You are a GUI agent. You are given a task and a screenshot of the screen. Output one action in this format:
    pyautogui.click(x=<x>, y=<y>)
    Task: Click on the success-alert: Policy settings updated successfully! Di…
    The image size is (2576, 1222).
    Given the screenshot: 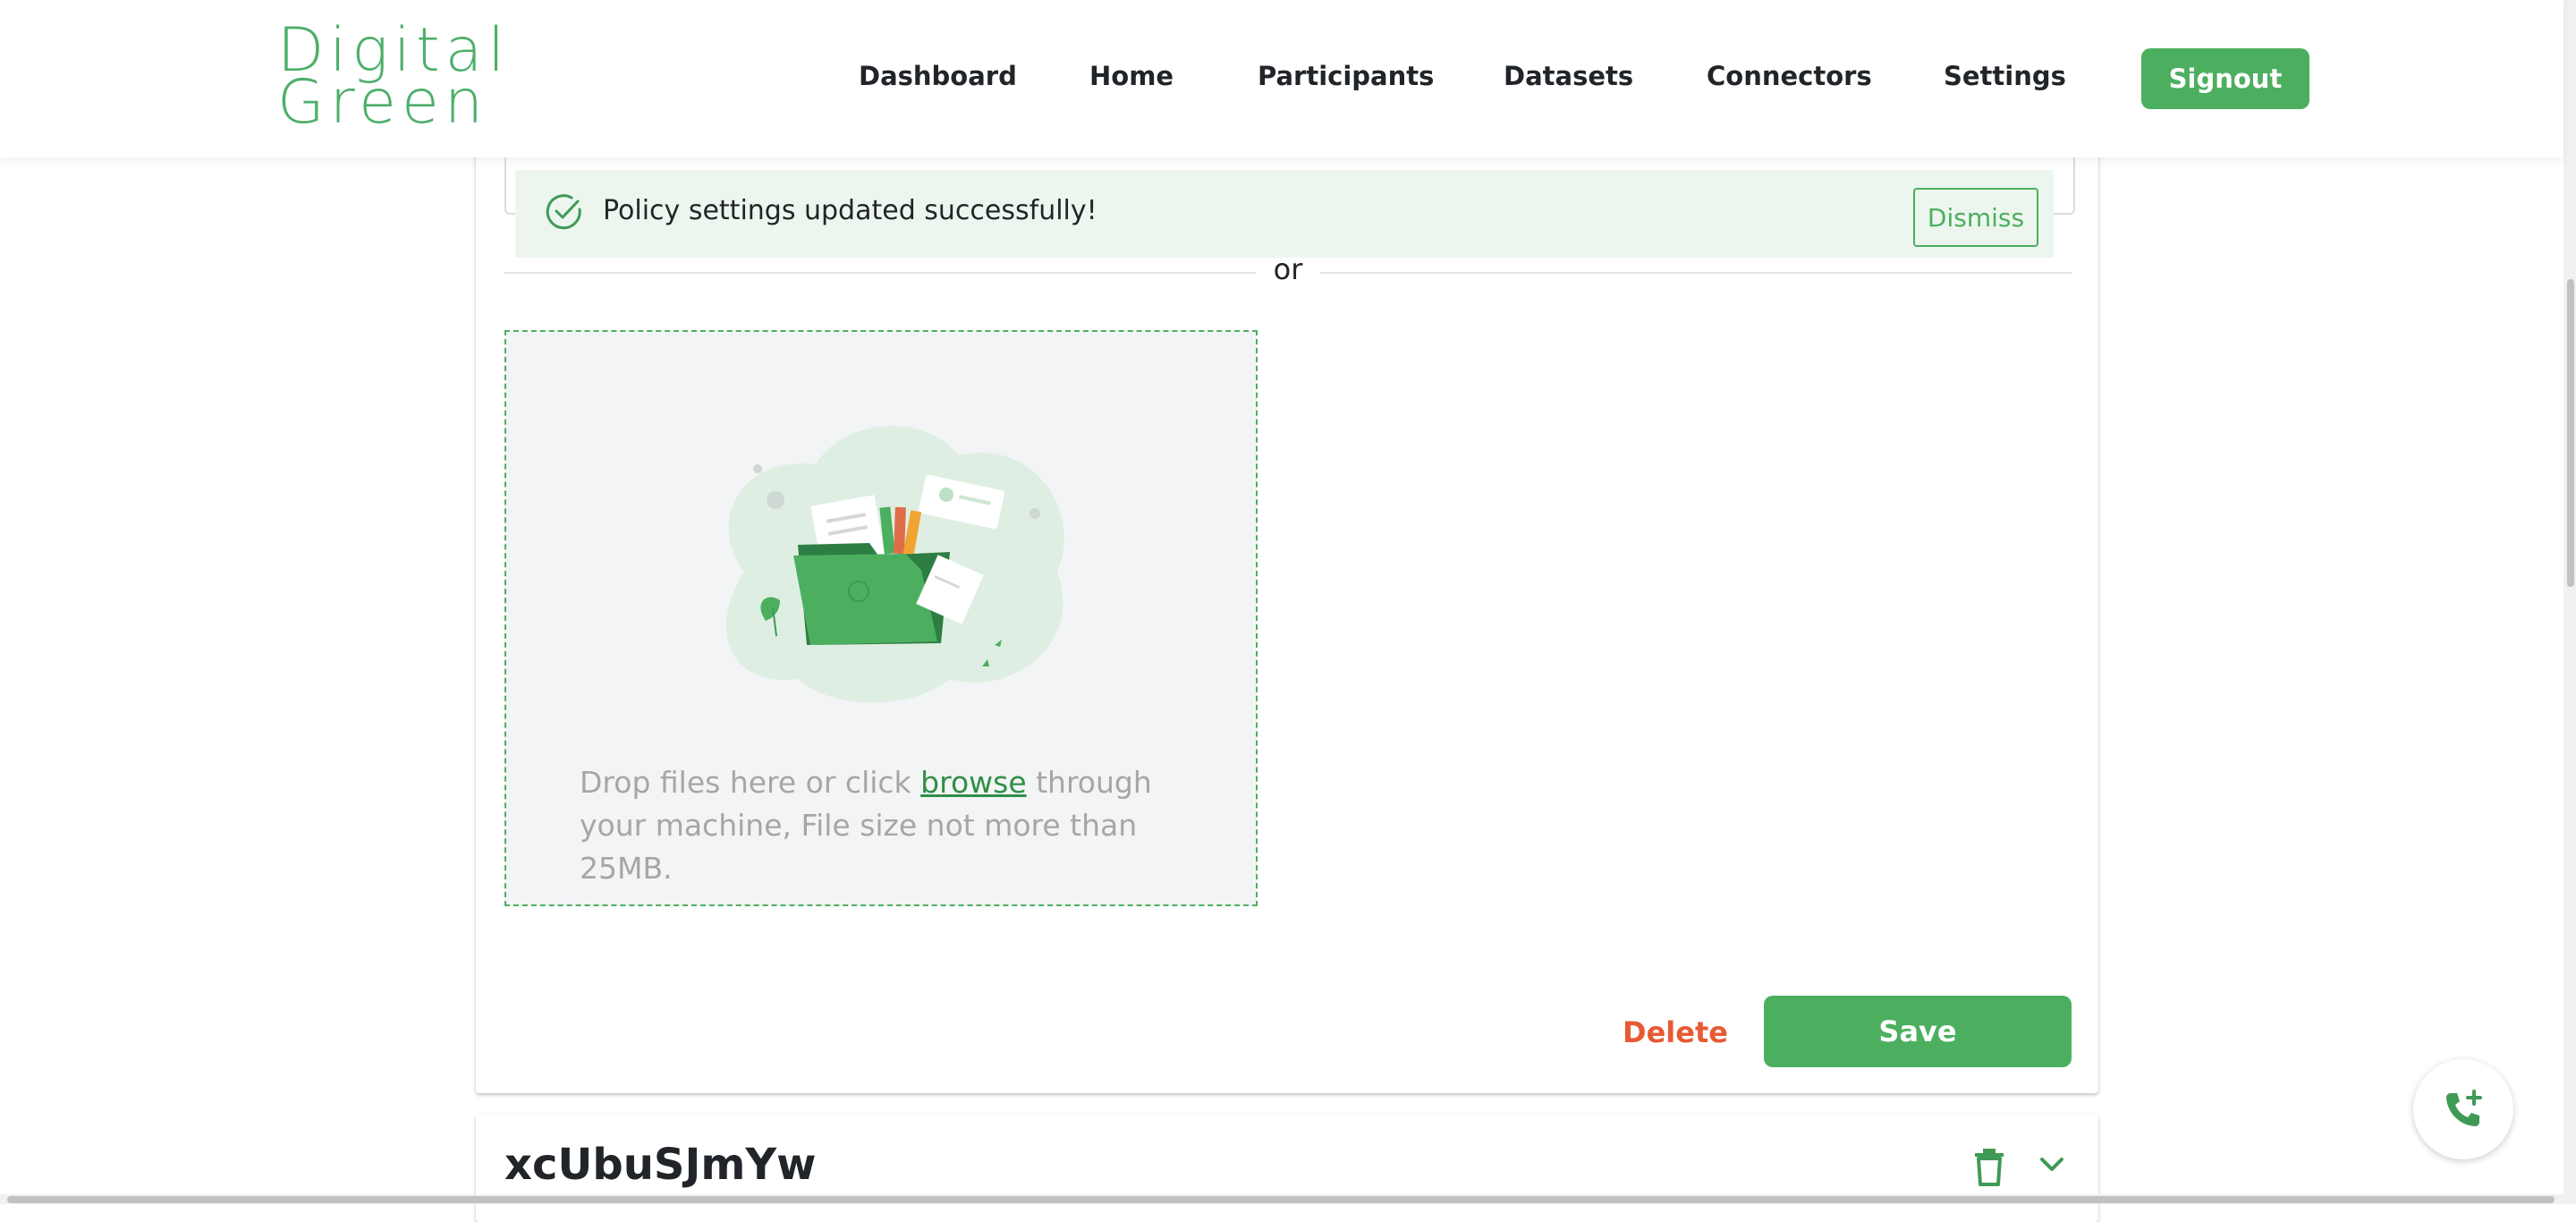 What is the action you would take?
    pyautogui.click(x=1284, y=214)
    